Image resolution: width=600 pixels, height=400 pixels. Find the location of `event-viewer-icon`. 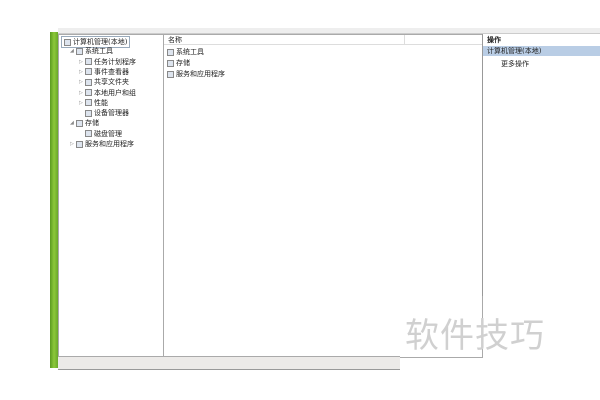

event-viewer-icon is located at coordinates (88, 72).